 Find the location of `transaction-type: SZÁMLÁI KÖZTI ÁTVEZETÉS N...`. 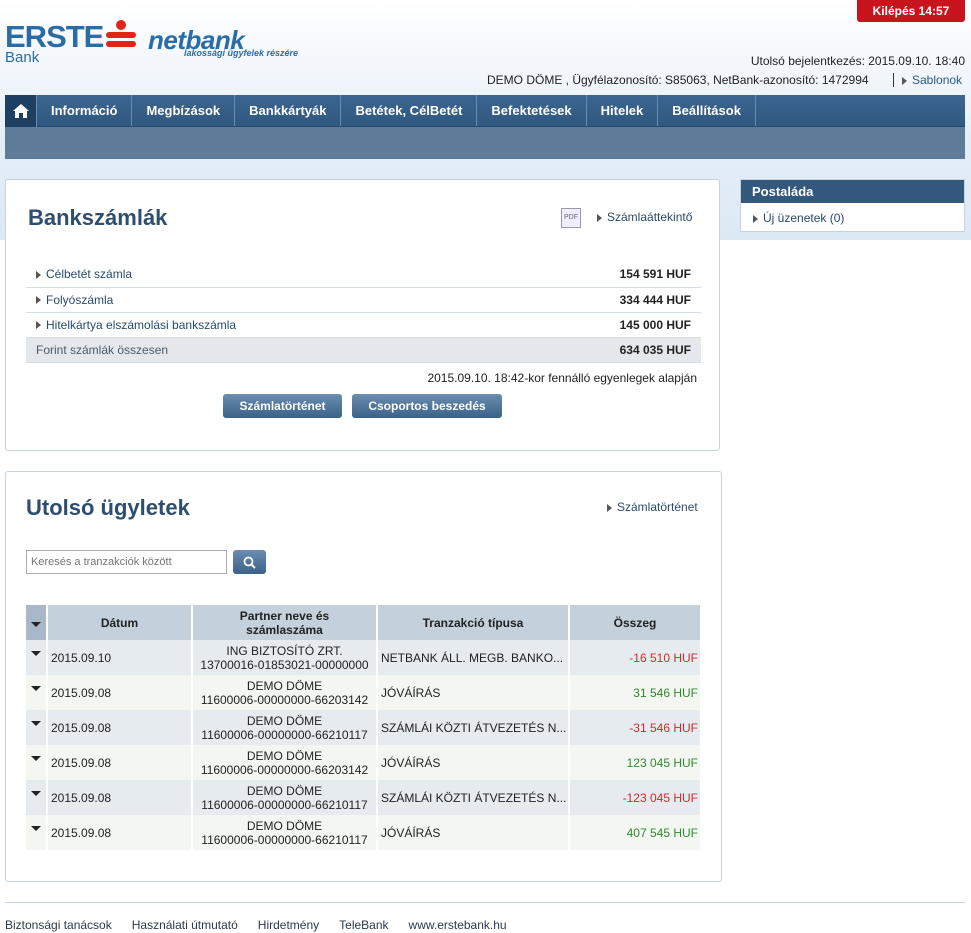

transaction-type: SZÁMLÁI KÖZTI ÁTVEZETÉS N... is located at coordinates (473, 797).